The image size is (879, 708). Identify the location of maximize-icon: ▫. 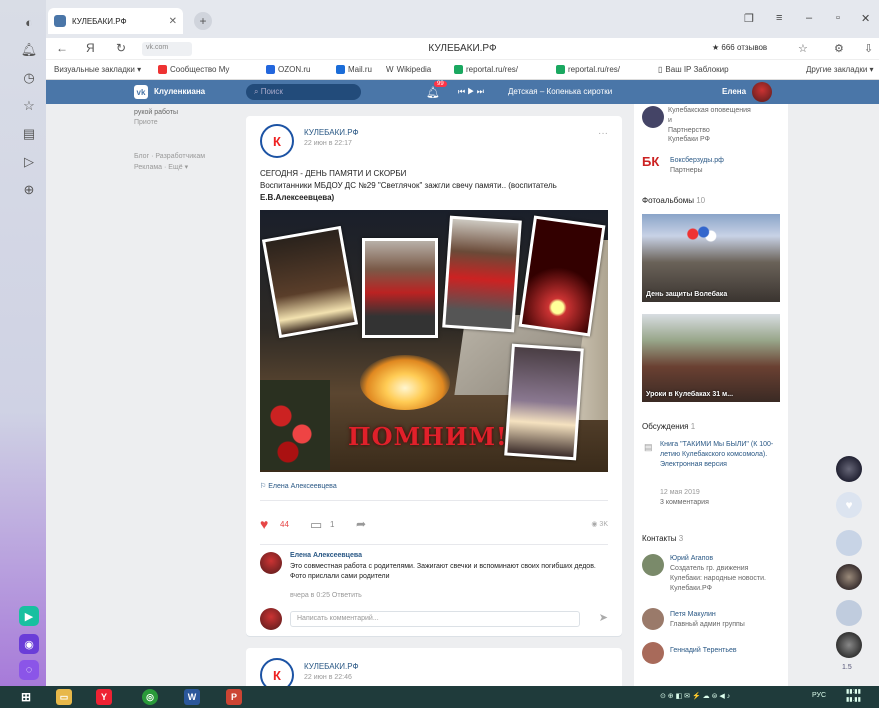
(838, 18).